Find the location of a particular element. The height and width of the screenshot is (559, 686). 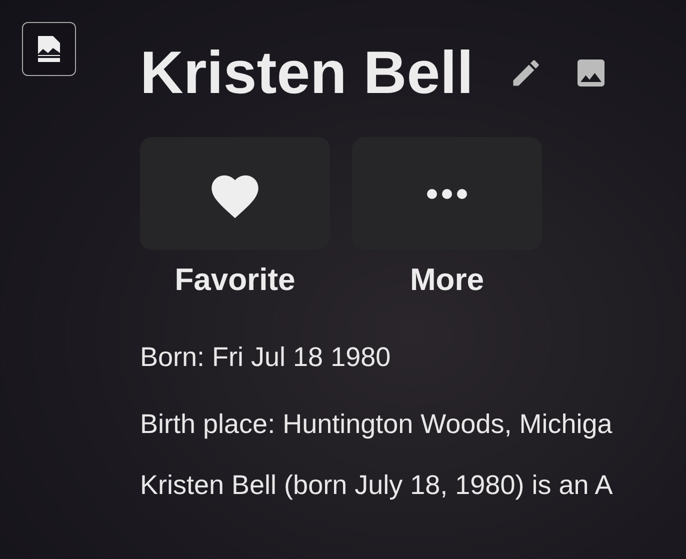

home-button is located at coordinates (49, 49).